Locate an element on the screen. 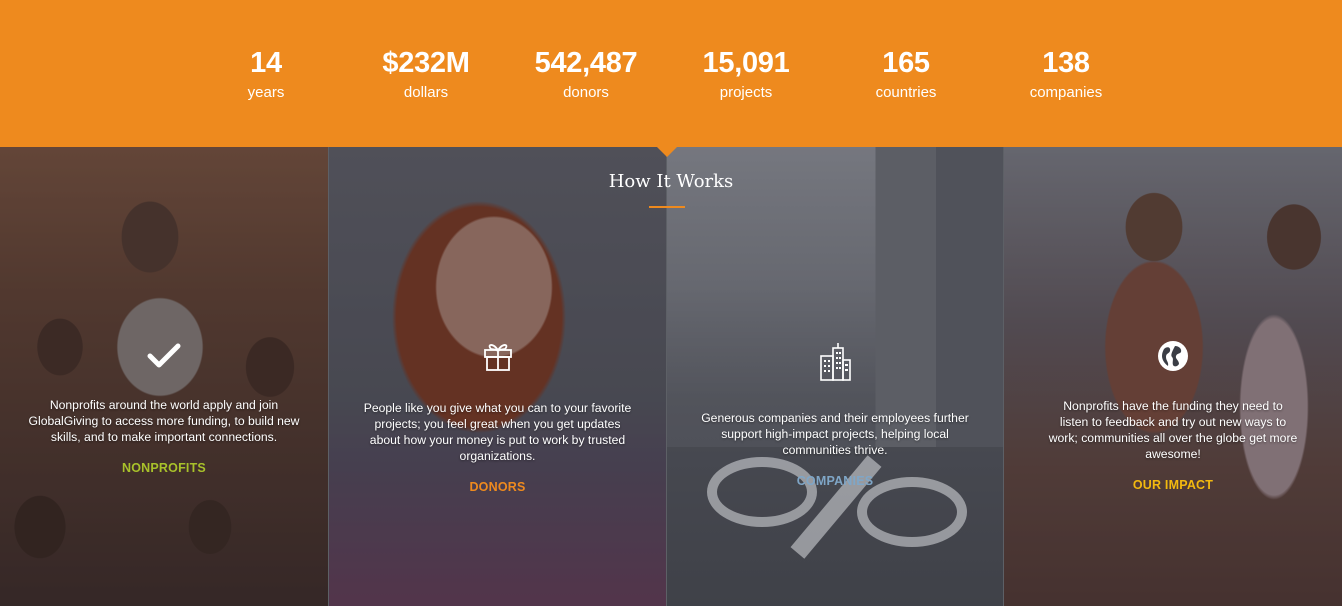  stat-label: countries is located at coordinates (906, 92).